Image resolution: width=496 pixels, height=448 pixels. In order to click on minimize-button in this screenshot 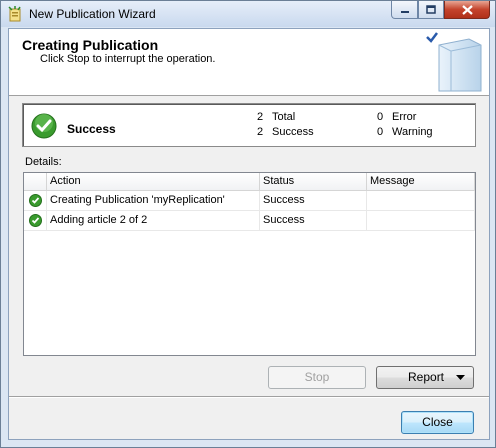, I will do `click(404, 10)`.